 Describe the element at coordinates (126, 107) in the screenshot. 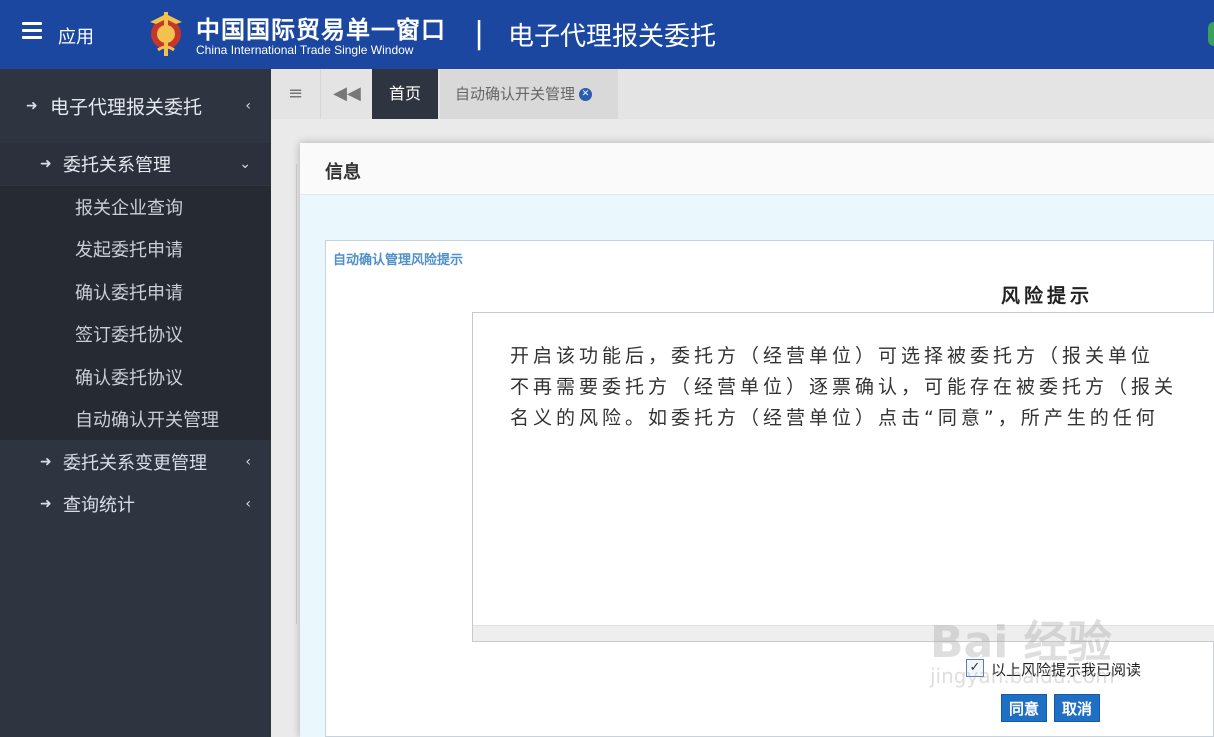

I see `sidebar-item-label: 电子代理报关委托` at that location.